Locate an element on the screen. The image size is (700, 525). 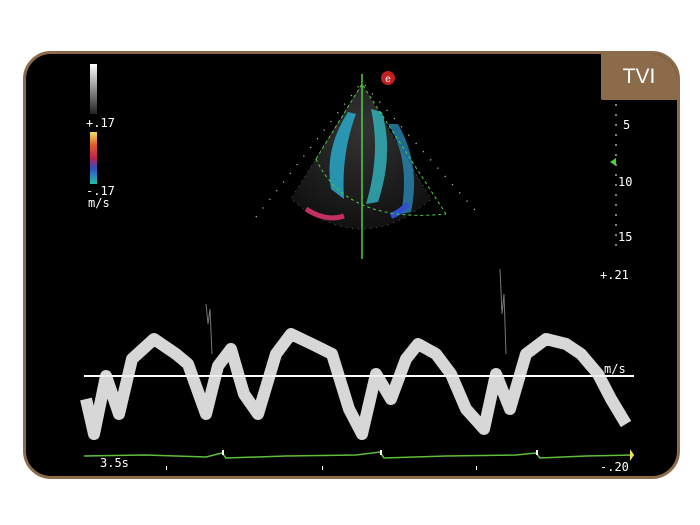
sweep-marker is located at coordinates (632, 455).